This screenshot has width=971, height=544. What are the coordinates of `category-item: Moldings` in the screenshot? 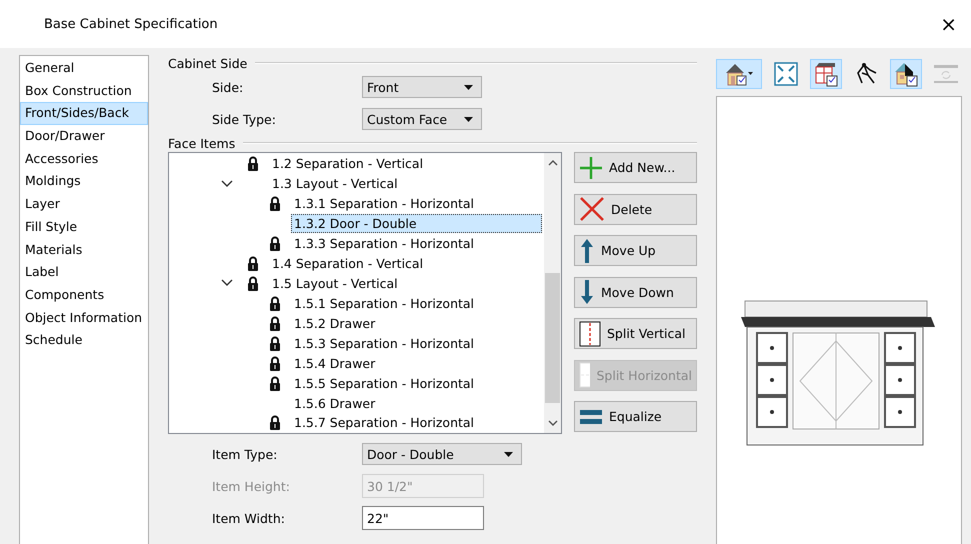 It's located at (84, 182).